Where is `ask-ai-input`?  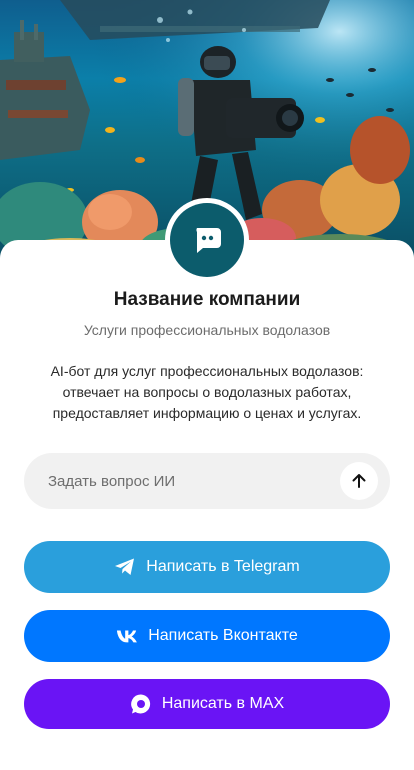 ask-ai-input is located at coordinates (198, 481).